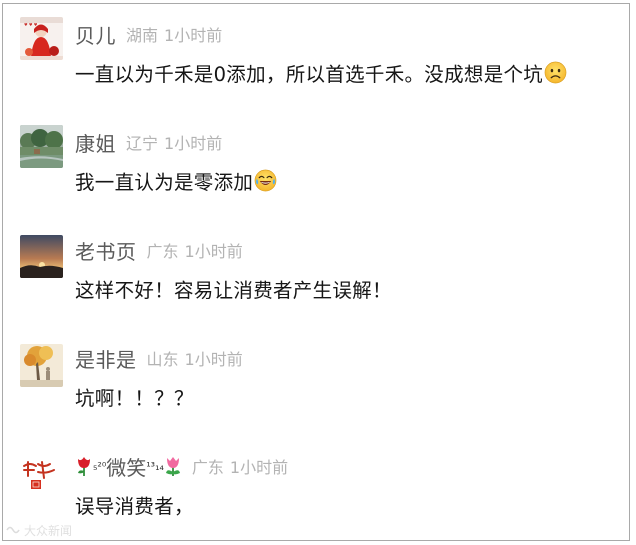  Describe the element at coordinates (265, 180) in the screenshot. I see `laugh-cry-emoji` at that location.